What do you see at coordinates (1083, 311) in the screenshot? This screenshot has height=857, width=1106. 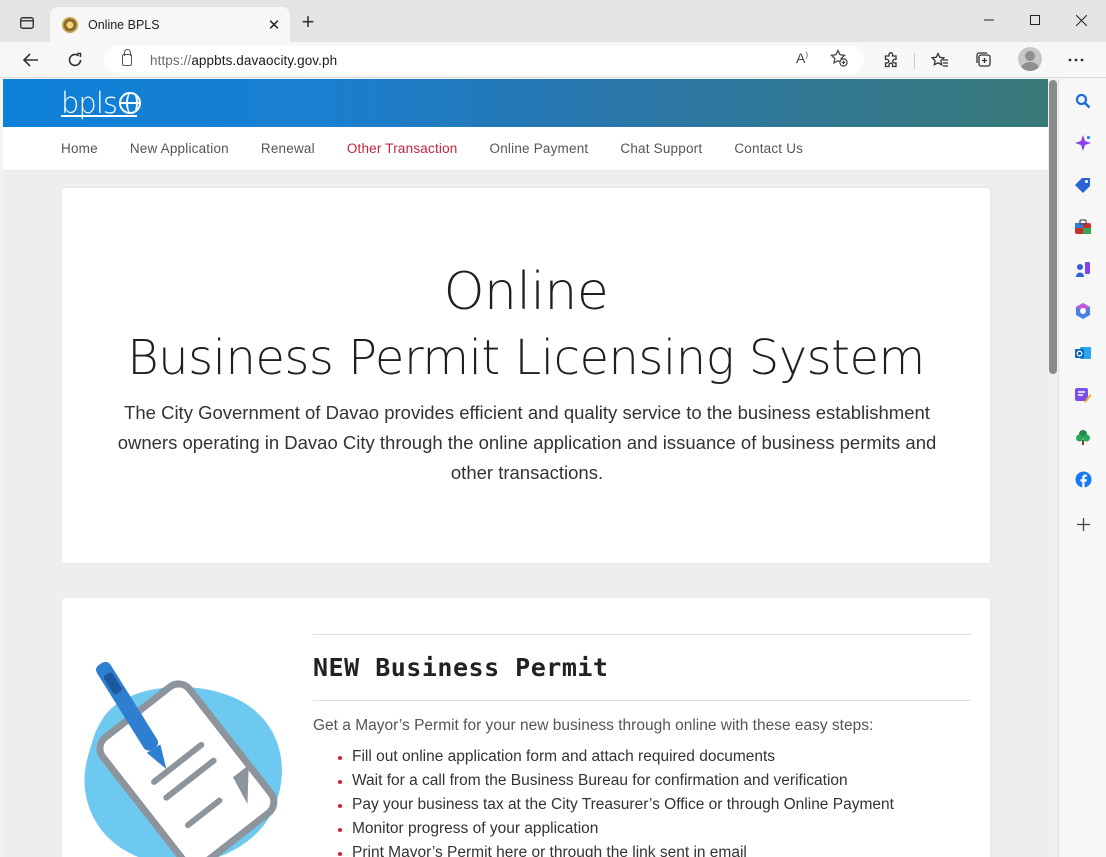 I see `microsoft365-icon` at bounding box center [1083, 311].